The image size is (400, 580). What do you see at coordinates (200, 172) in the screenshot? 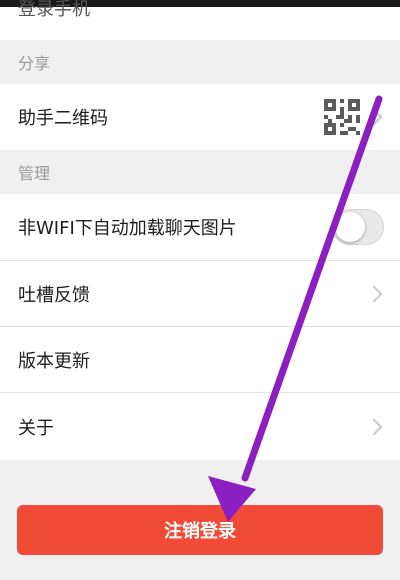
I see `section-header-manage: 管理` at bounding box center [200, 172].